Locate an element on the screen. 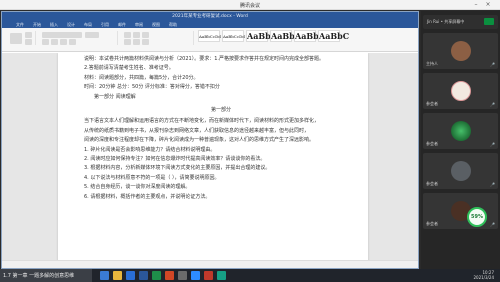 Image resolution: width=500 pixels, height=282 pixels. sharing-status-text: Jin Rui • 共享屏幕中 is located at coordinates (446, 21).